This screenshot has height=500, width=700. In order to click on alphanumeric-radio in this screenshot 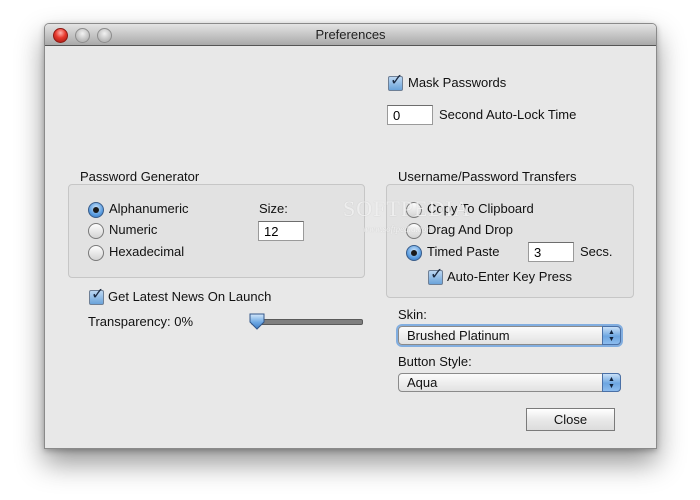, I will do `click(96, 210)`.